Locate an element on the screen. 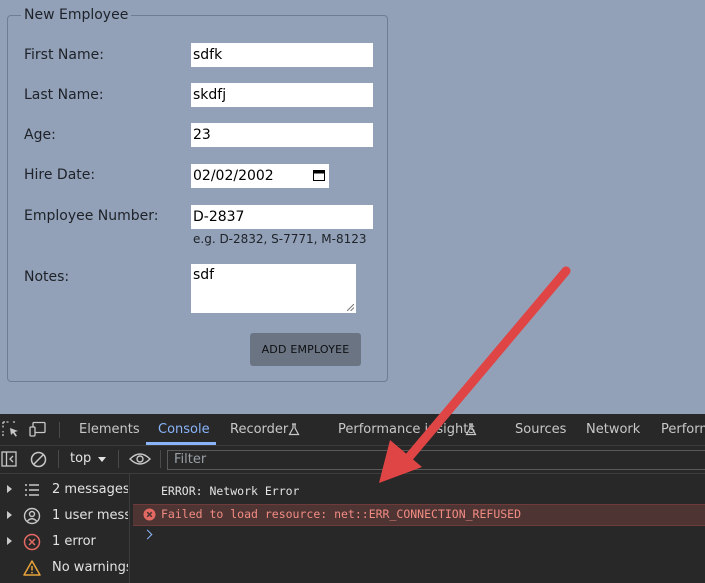  sidebar-item-label: 1 user messages is located at coordinates (90, 515).